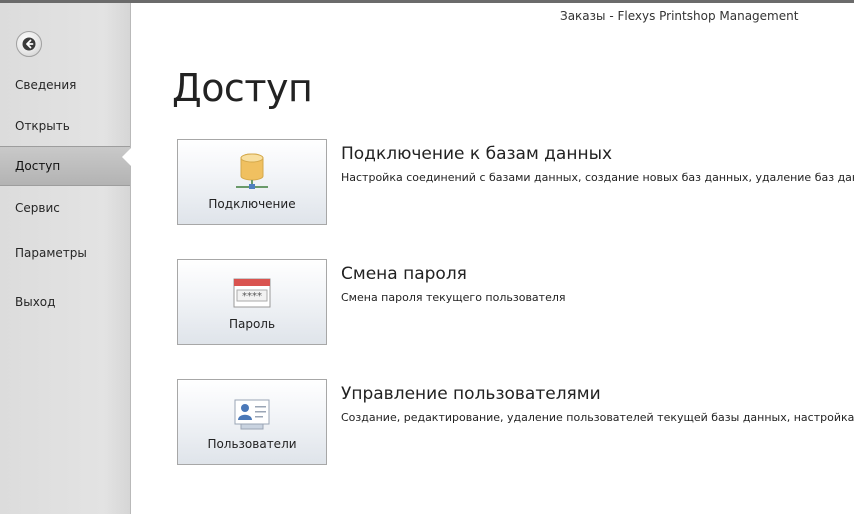 This screenshot has height=514, width=854. What do you see at coordinates (453, 297) in the screenshot?
I see `password-section-description: Смена пароля текущего пользователя` at bounding box center [453, 297].